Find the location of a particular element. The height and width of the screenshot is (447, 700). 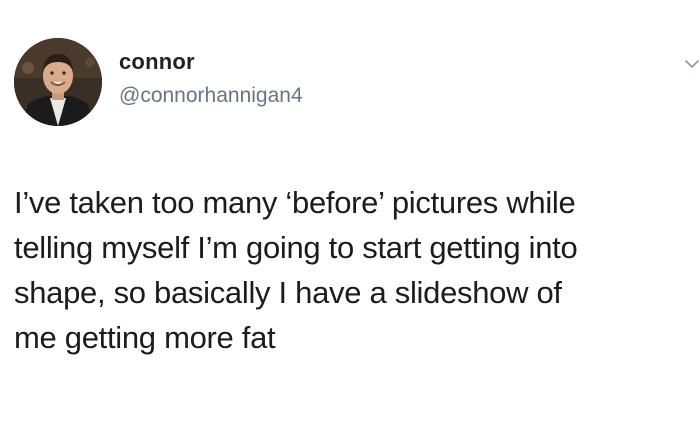

display-name: connor is located at coordinates (157, 62).